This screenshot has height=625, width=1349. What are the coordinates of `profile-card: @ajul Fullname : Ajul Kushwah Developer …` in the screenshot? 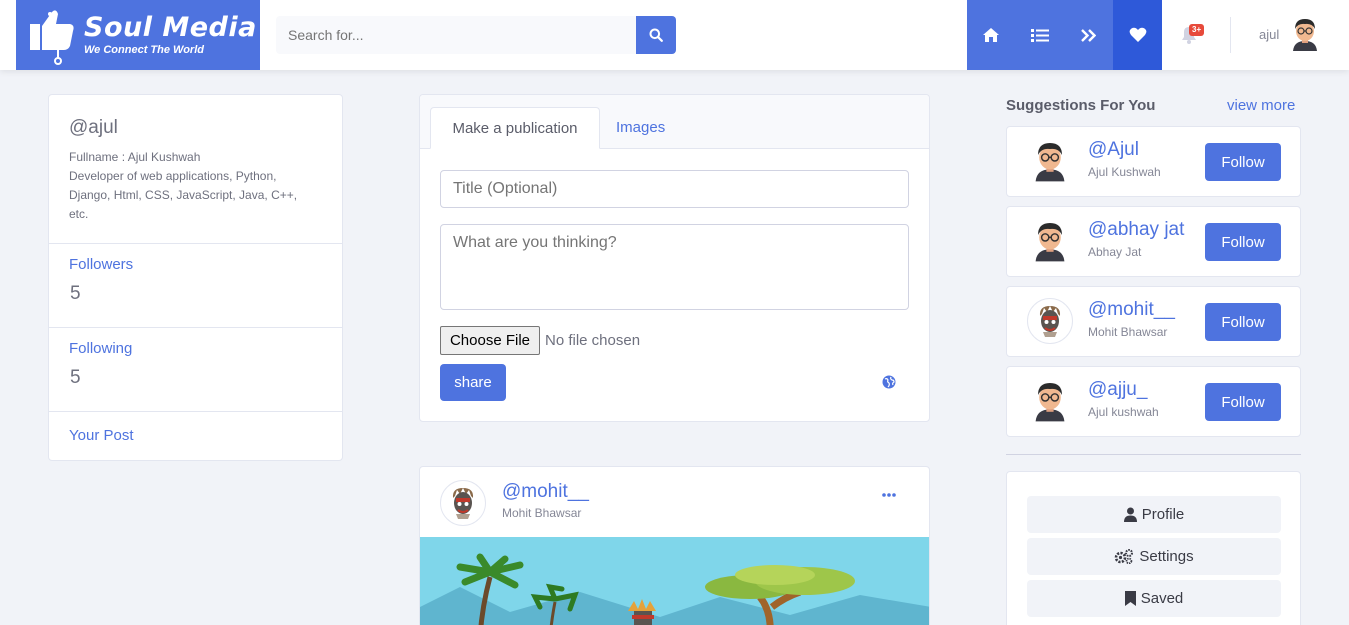 It's located at (195, 277).